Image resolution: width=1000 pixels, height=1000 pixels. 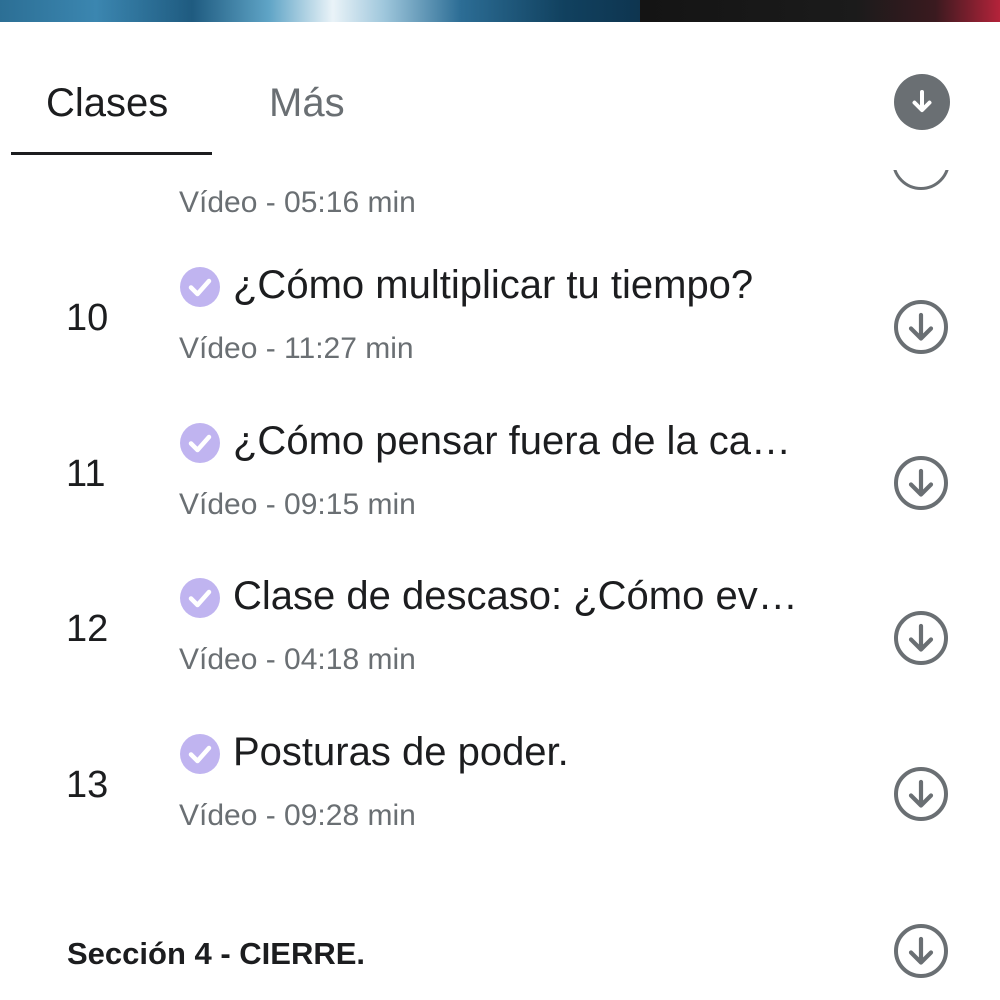 What do you see at coordinates (107, 103) in the screenshot?
I see `tab-clases: Clases` at bounding box center [107, 103].